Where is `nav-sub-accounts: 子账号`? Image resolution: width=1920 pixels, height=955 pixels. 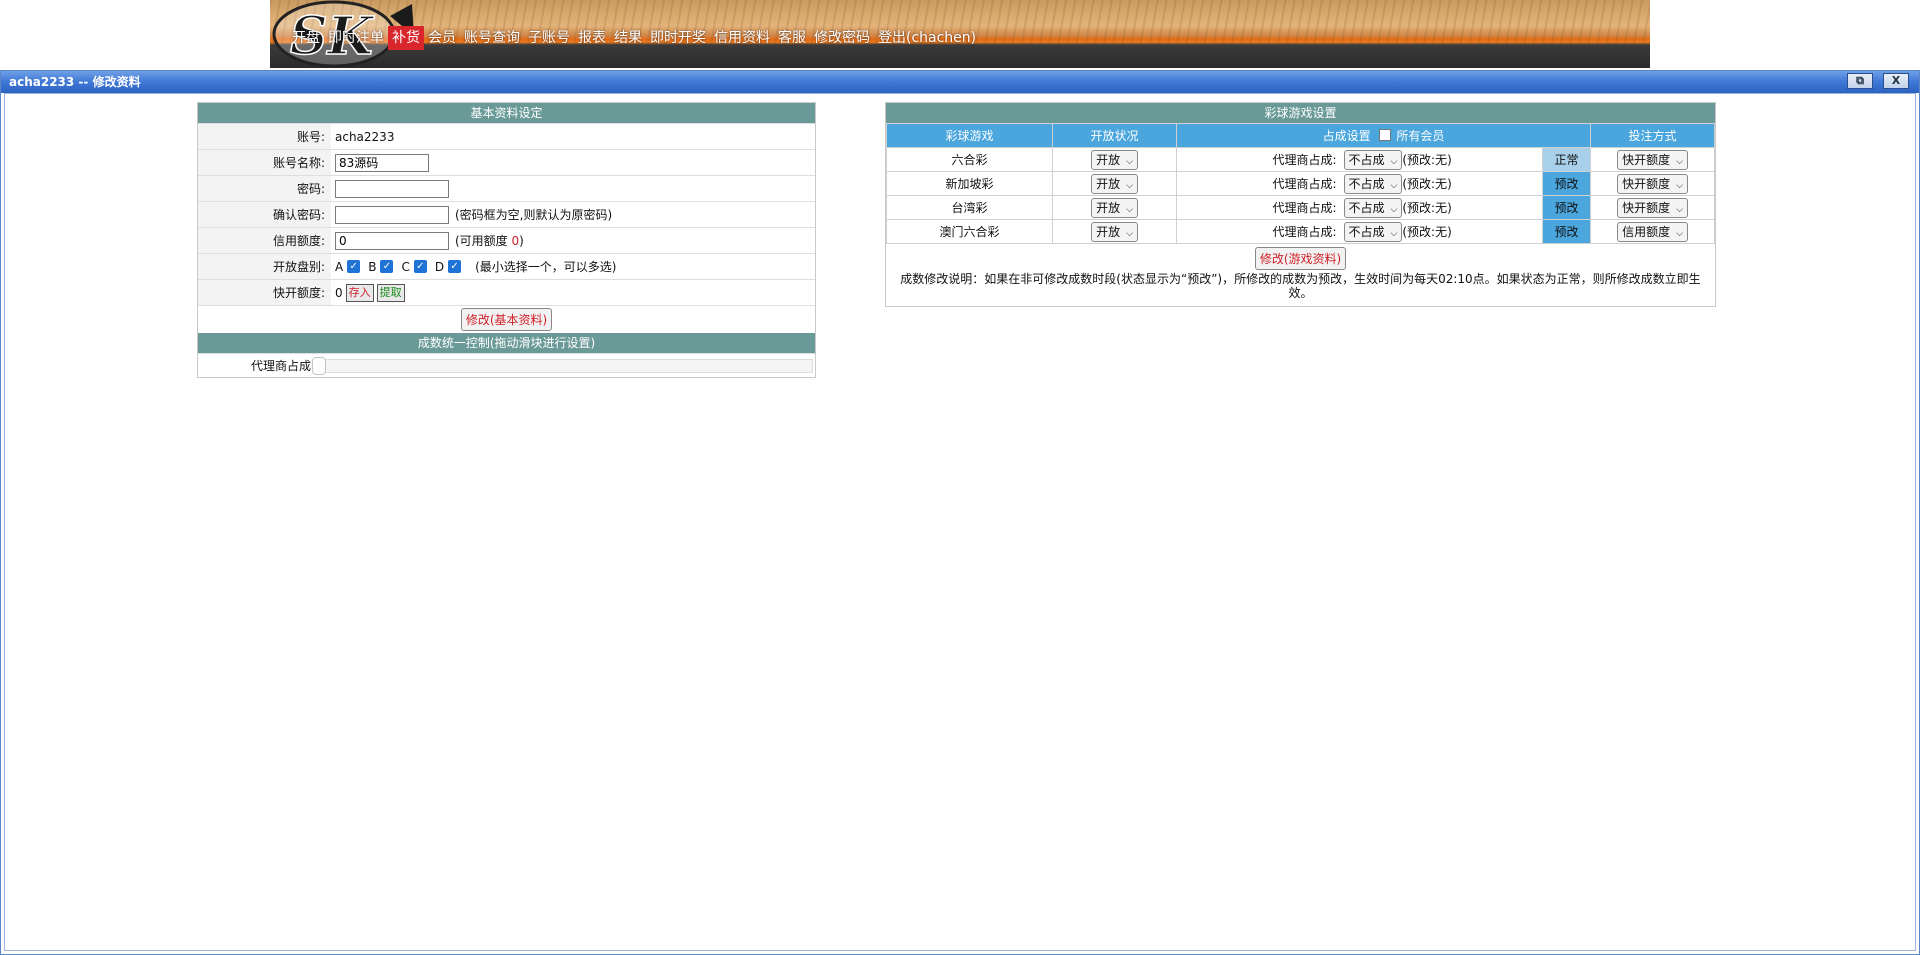 nav-sub-accounts: 子账号 is located at coordinates (549, 38).